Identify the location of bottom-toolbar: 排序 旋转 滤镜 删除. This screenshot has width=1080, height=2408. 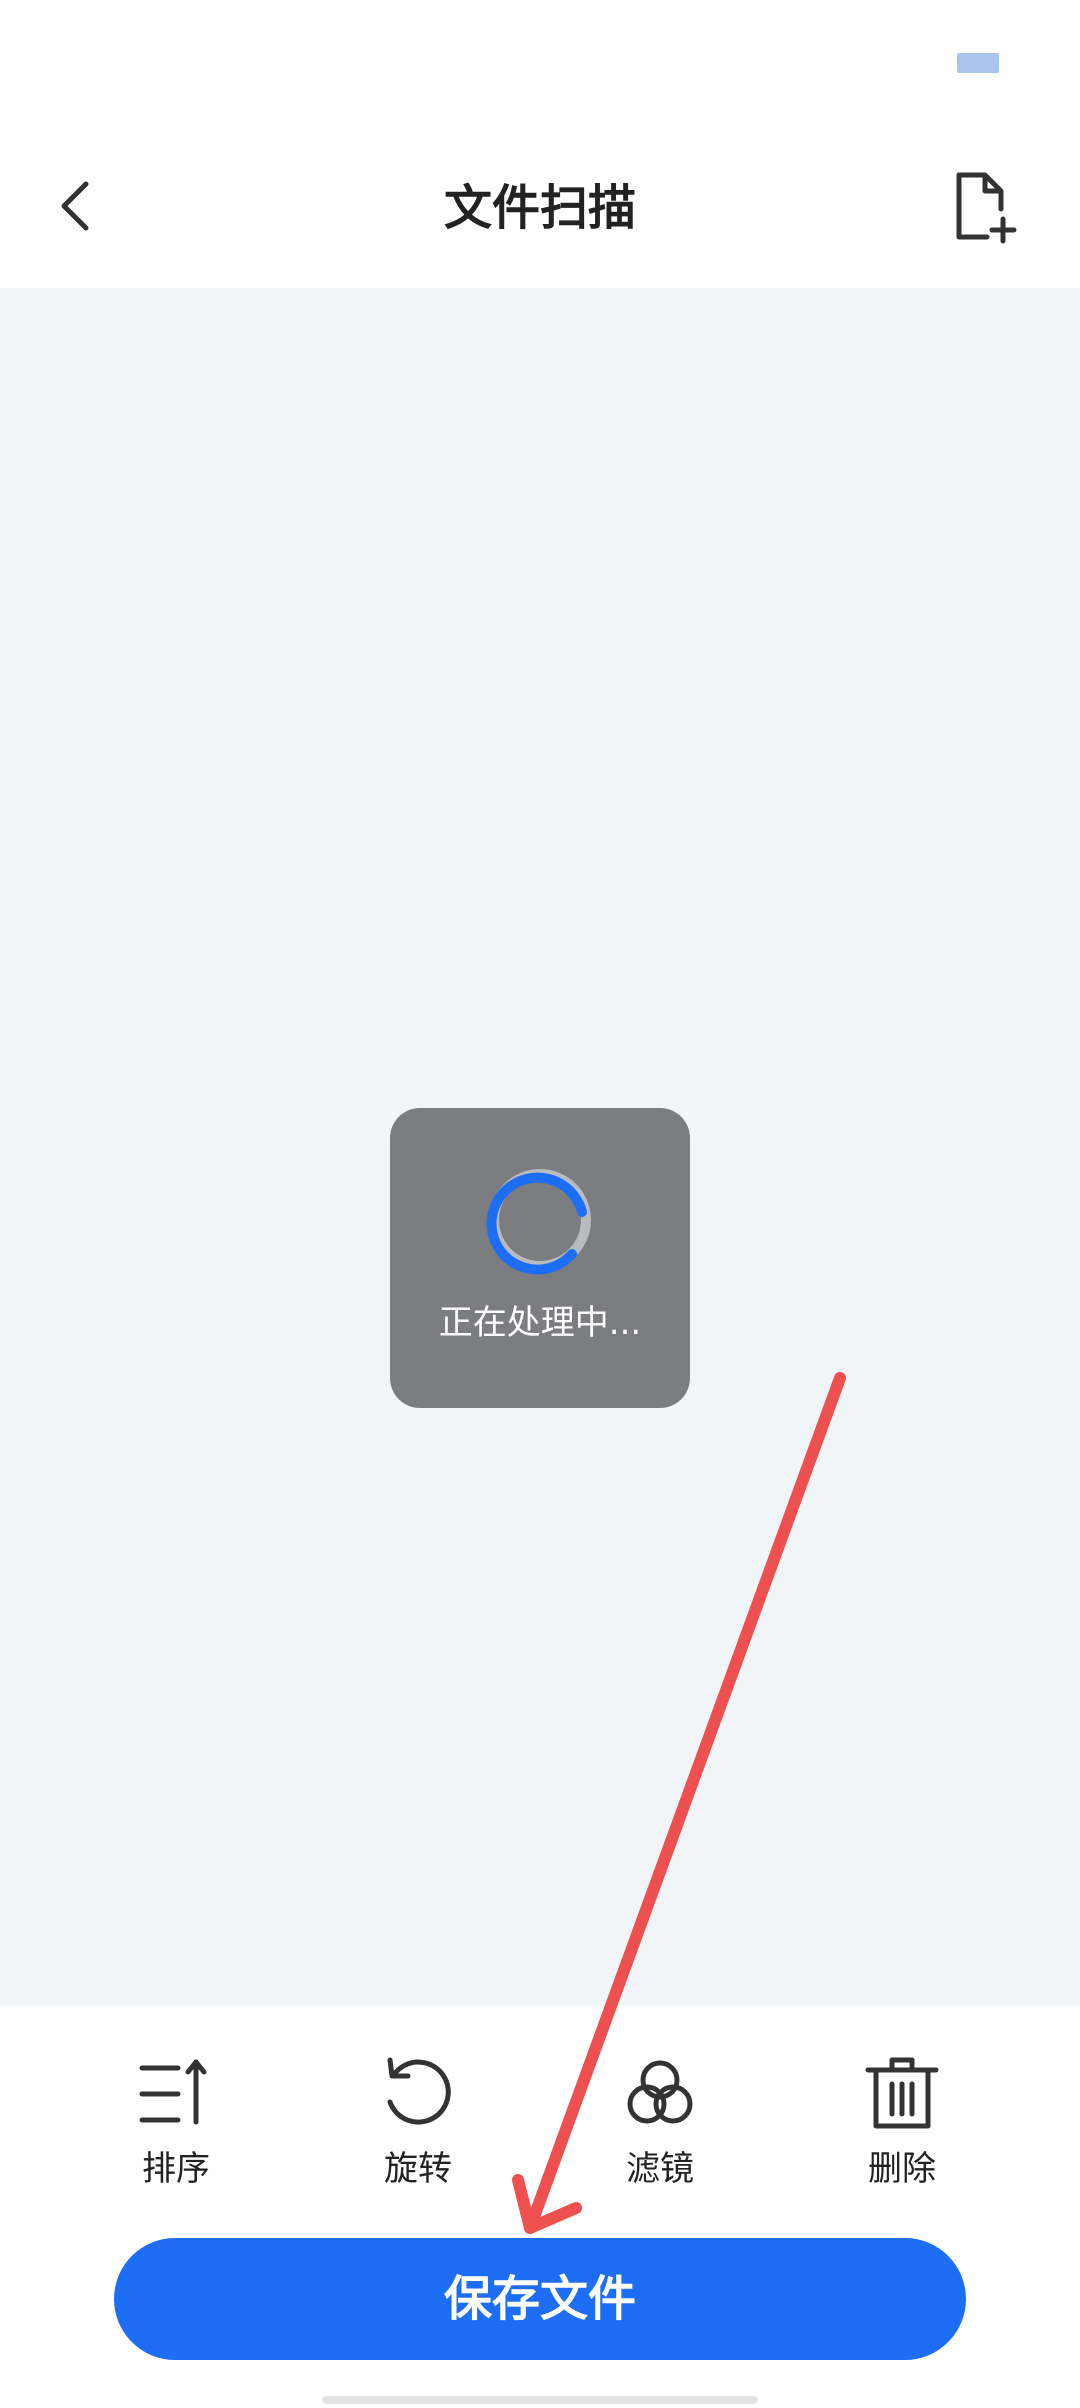
(540, 2106).